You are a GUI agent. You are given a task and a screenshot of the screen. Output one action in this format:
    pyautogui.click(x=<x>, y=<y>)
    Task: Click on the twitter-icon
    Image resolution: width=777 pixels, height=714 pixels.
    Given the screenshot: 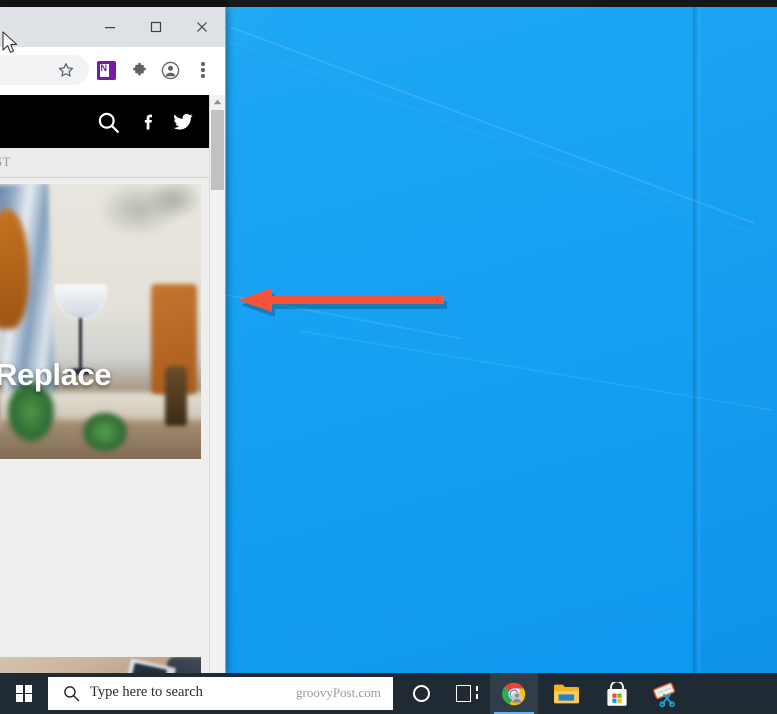 What is the action you would take?
    pyautogui.click(x=183, y=122)
    